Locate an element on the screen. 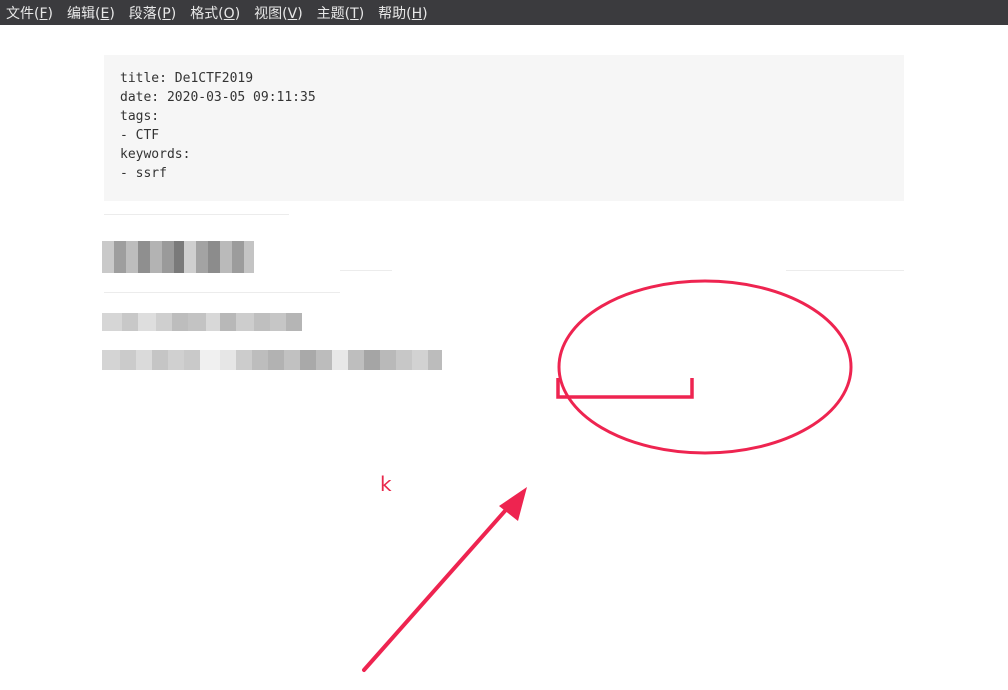 Image resolution: width=1008 pixels, height=690 pixels. menu-paragraph-accel: P is located at coordinates (166, 13).